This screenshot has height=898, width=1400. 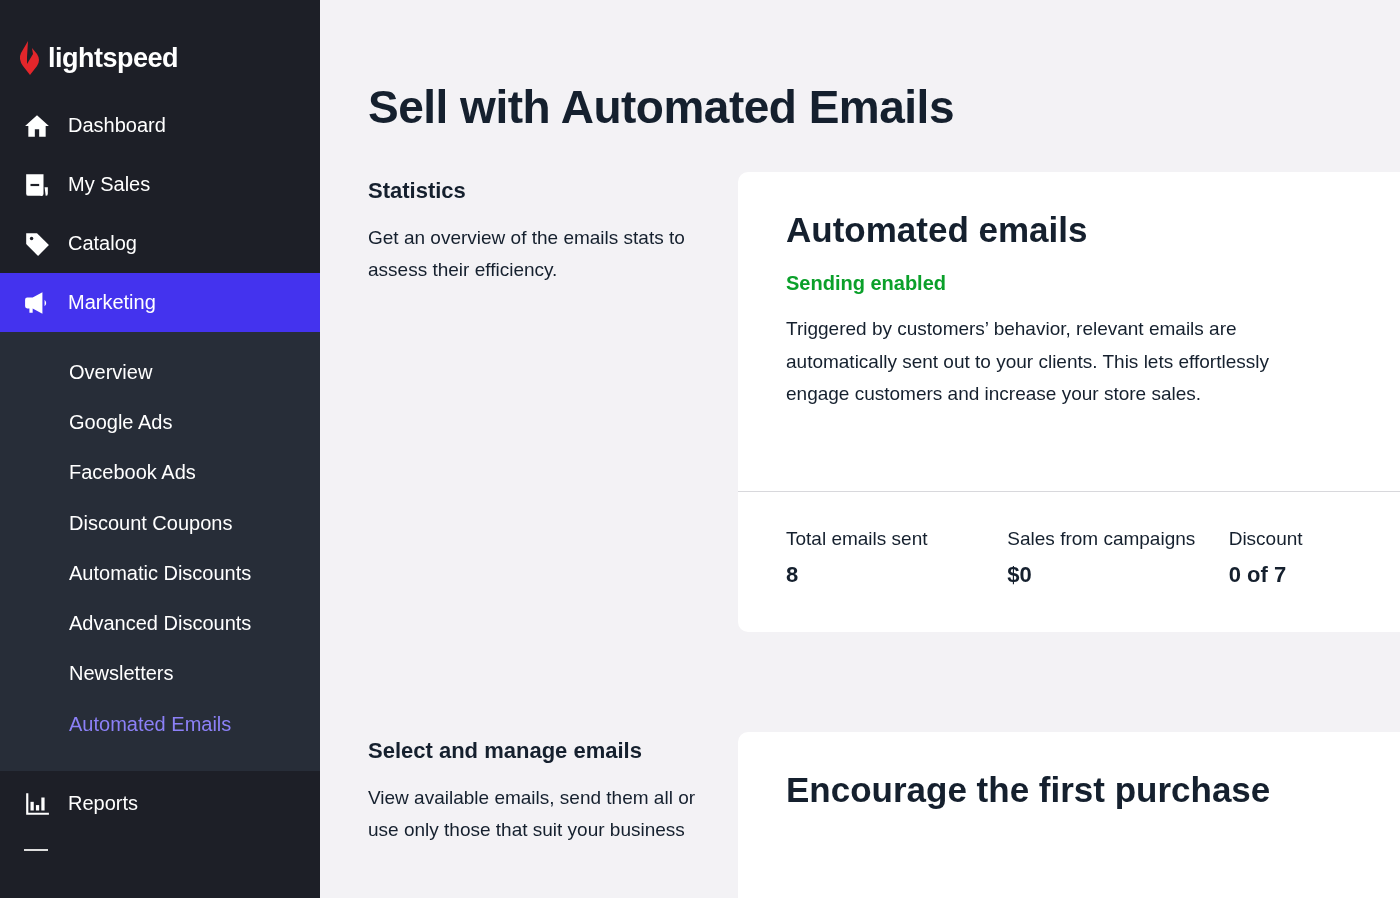 What do you see at coordinates (160, 623) in the screenshot?
I see `nav-subitem: Advanced Discounts` at bounding box center [160, 623].